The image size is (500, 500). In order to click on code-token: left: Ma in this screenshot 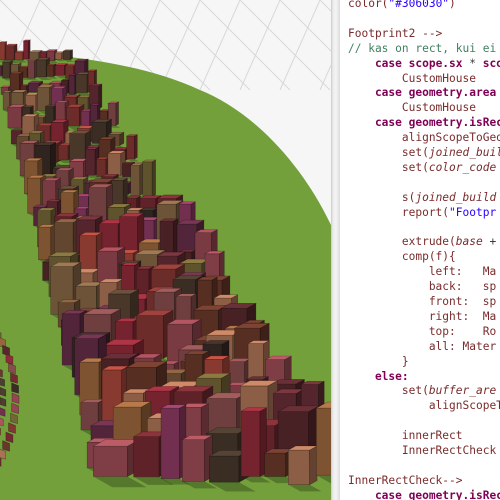, I will do `click(422, 272)`.